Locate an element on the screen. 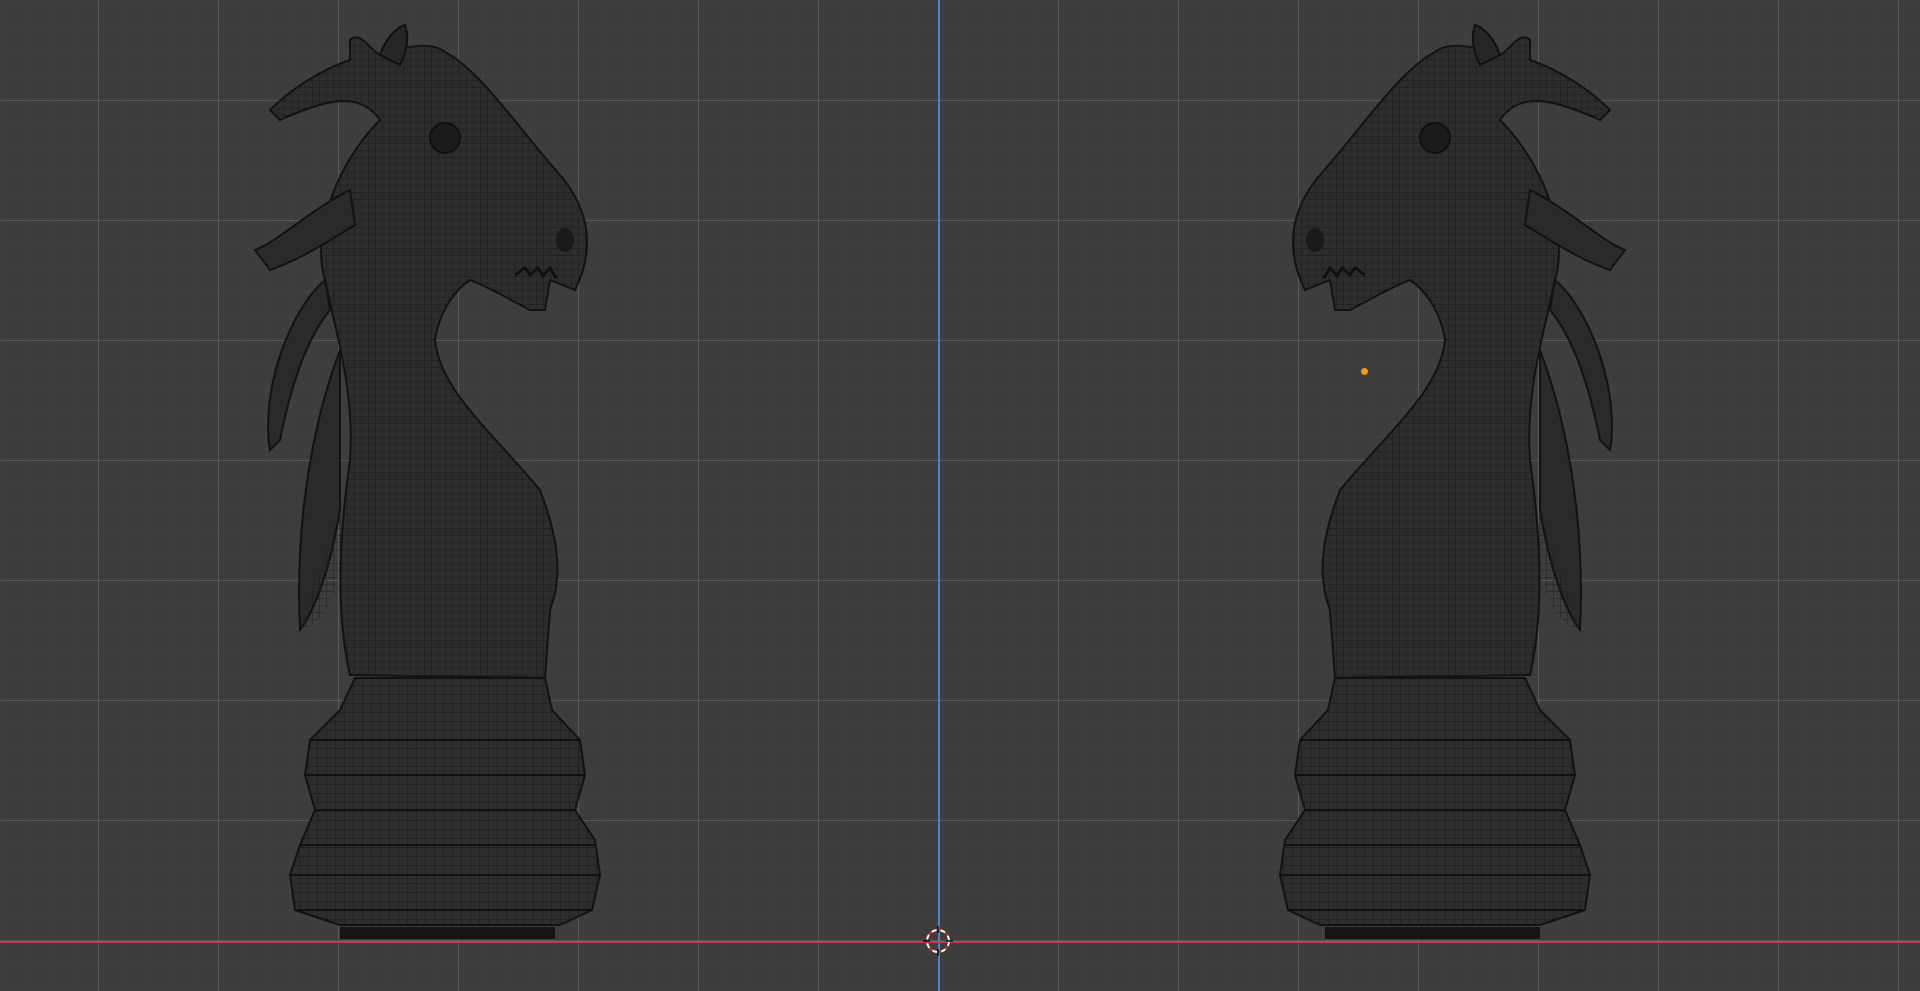  object-origin-icon is located at coordinates (1364, 371).